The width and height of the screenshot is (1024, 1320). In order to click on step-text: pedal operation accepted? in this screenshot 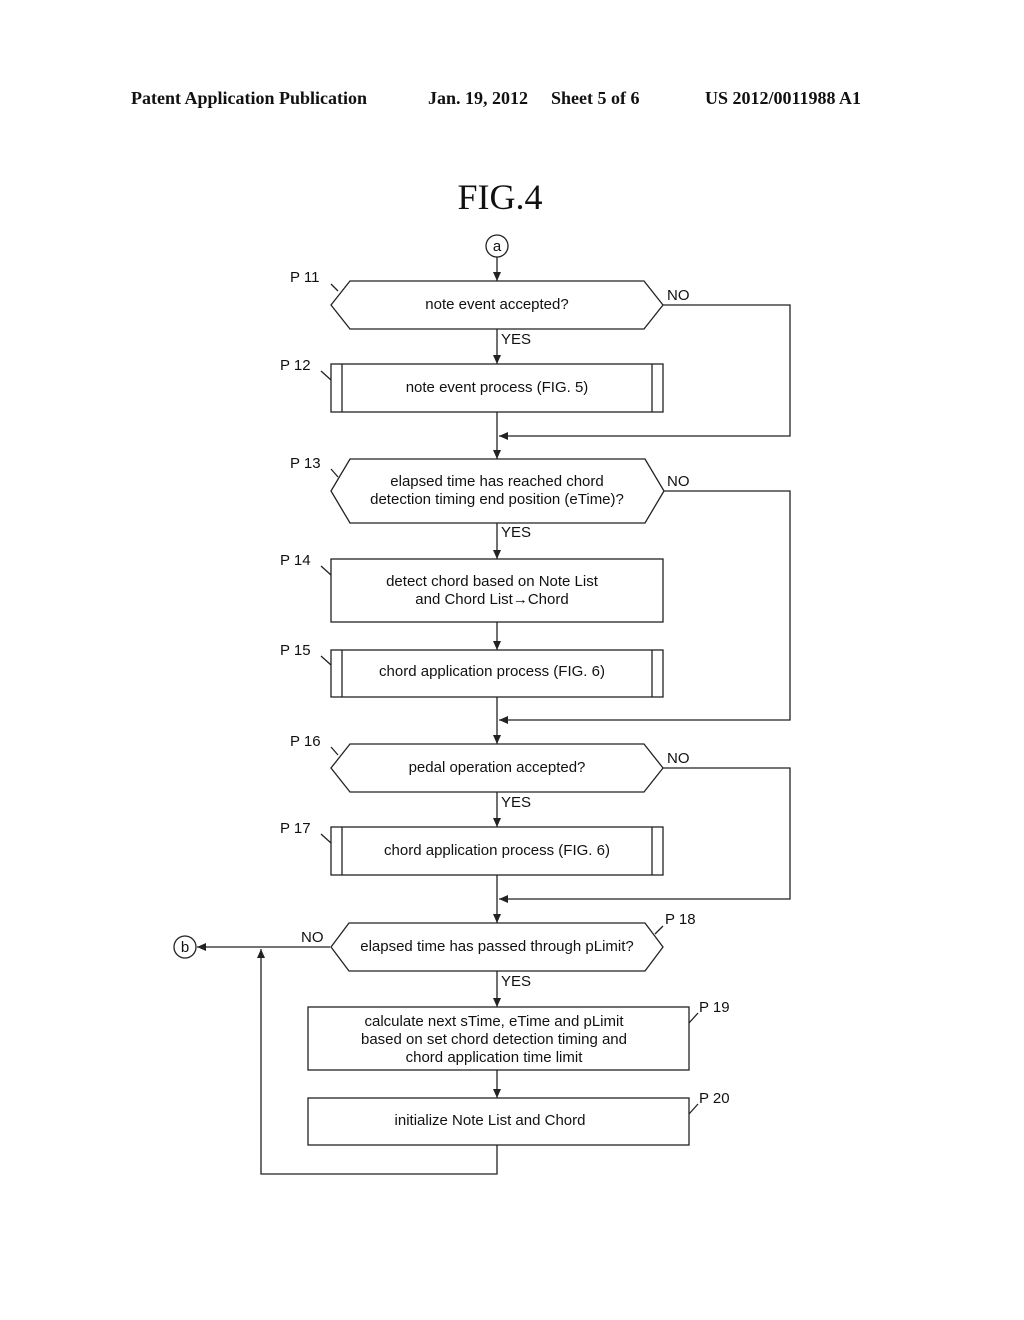, I will do `click(497, 767)`.